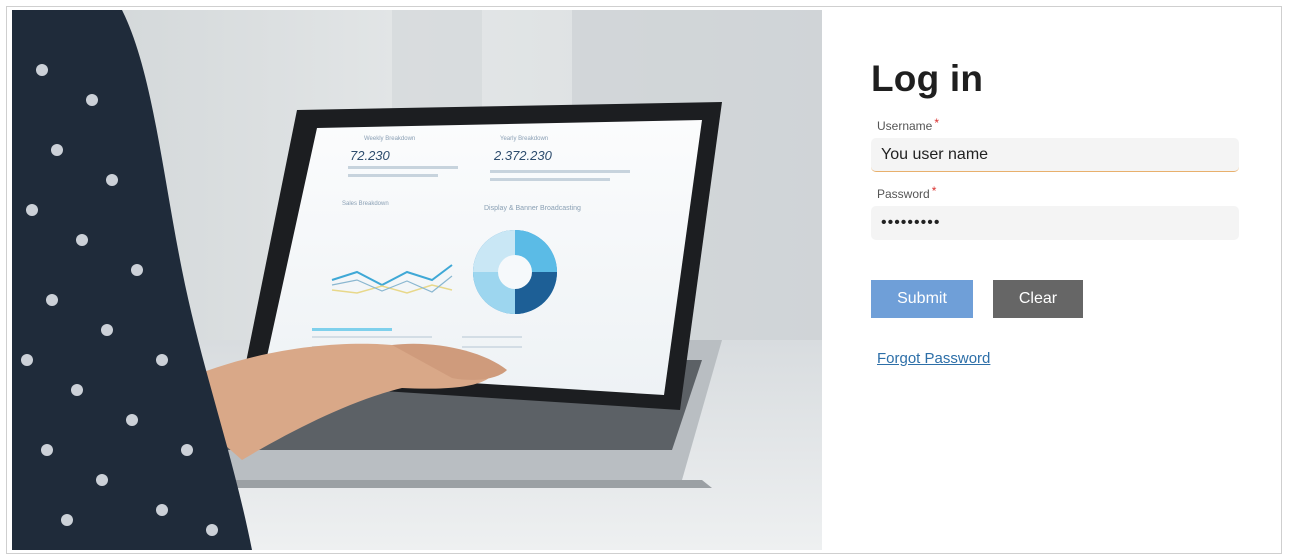  I want to click on submit-button: Submit, so click(922, 299).